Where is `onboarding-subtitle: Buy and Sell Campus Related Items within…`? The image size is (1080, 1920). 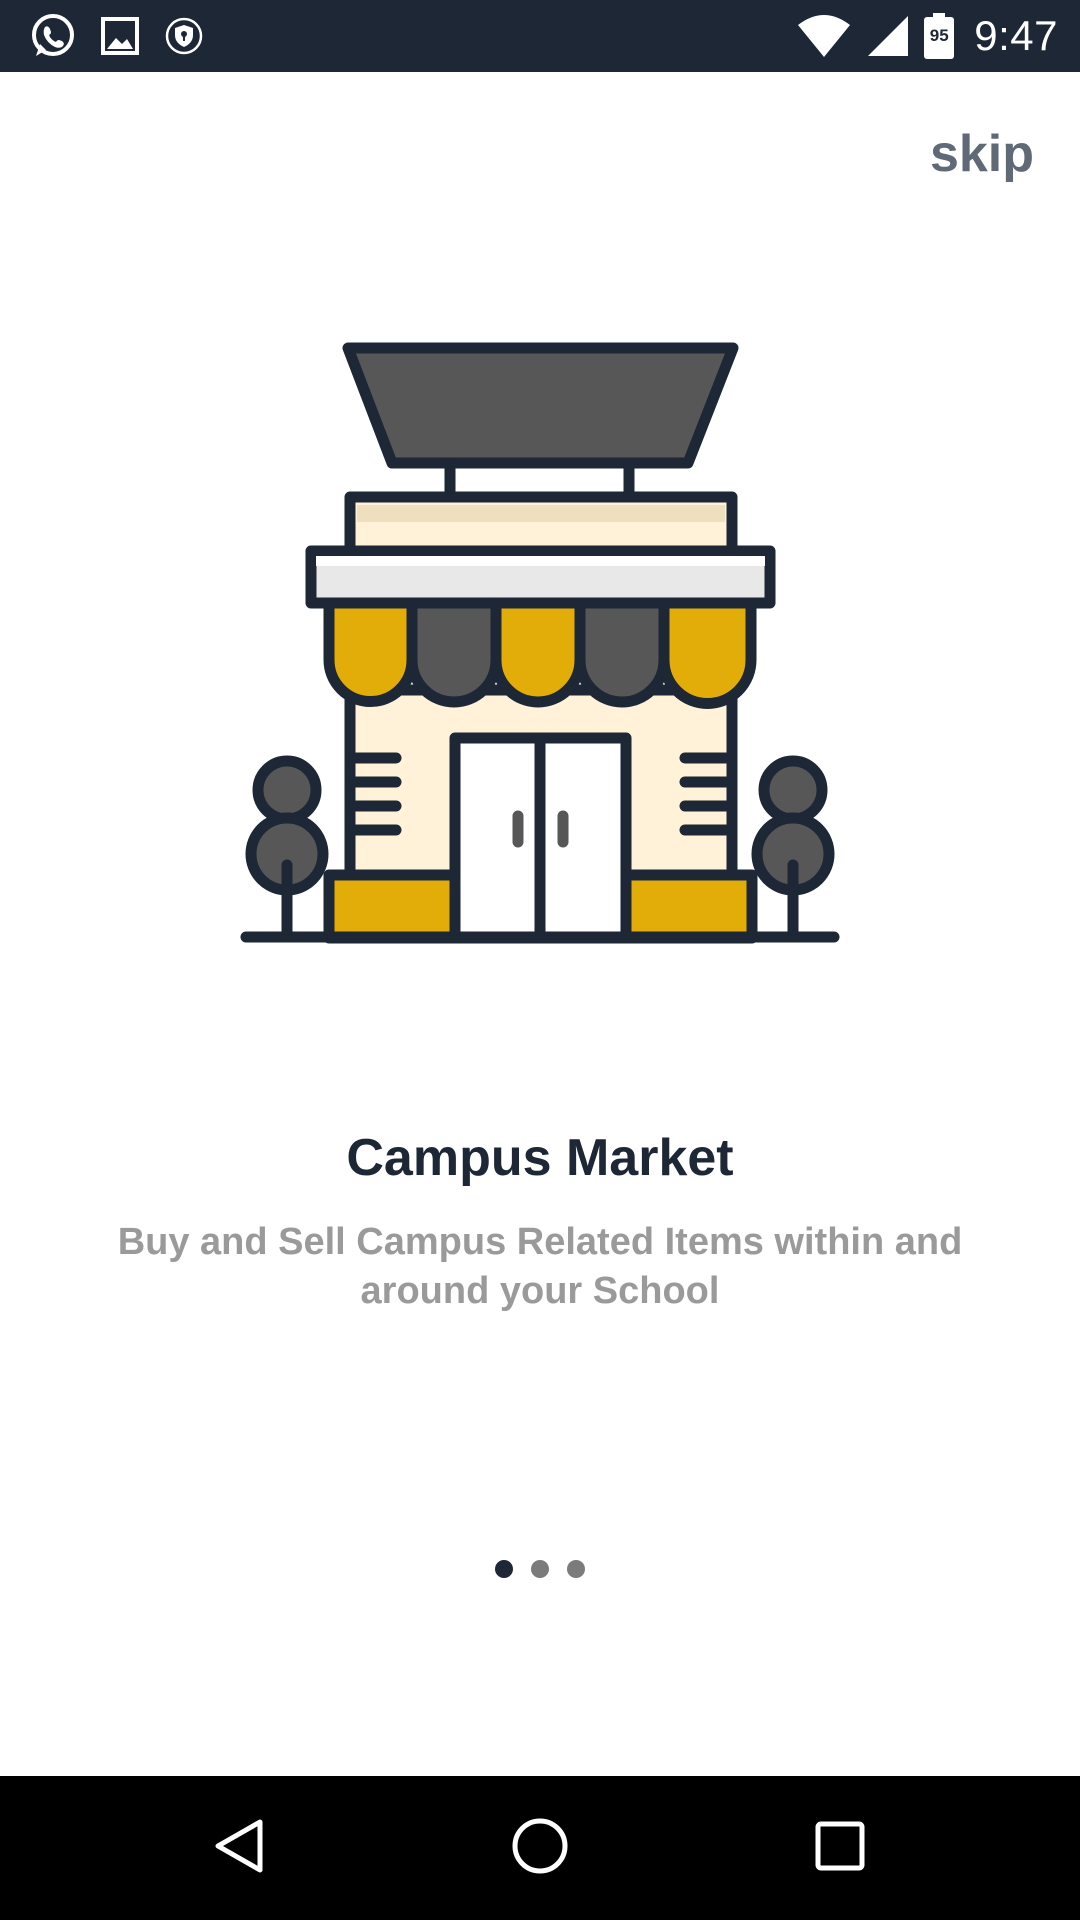
onboarding-subtitle: Buy and Sell Campus Related Items within… is located at coordinates (540, 1266).